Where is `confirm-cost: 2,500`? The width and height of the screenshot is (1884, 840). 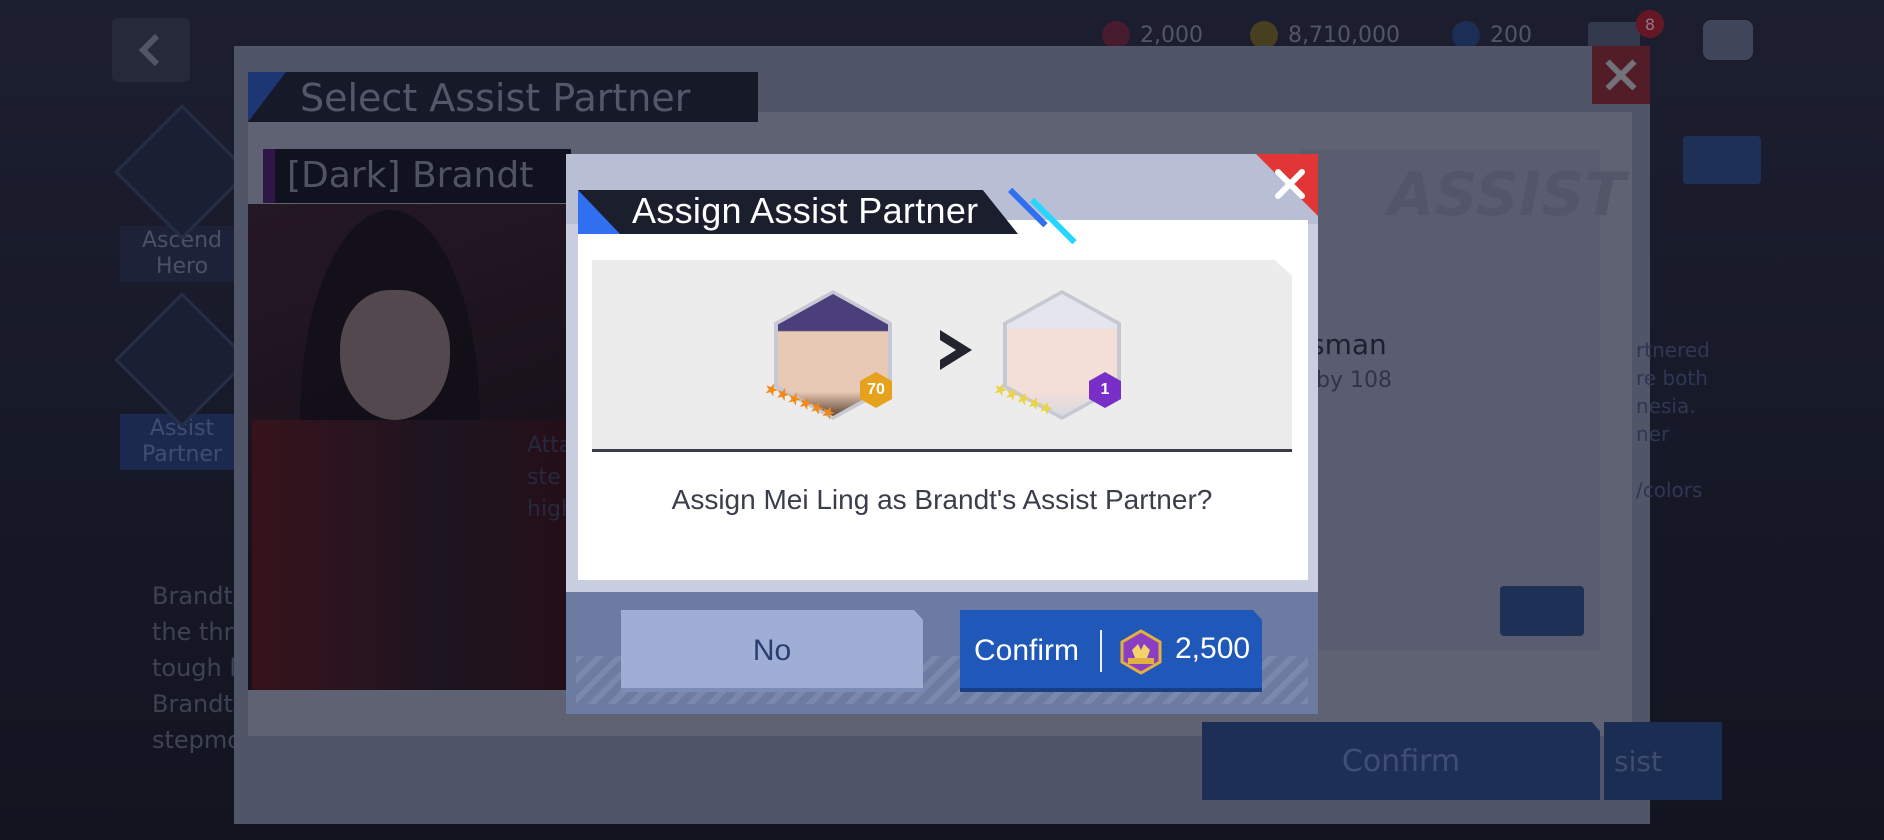
confirm-cost: 2,500 is located at coordinates (1213, 648).